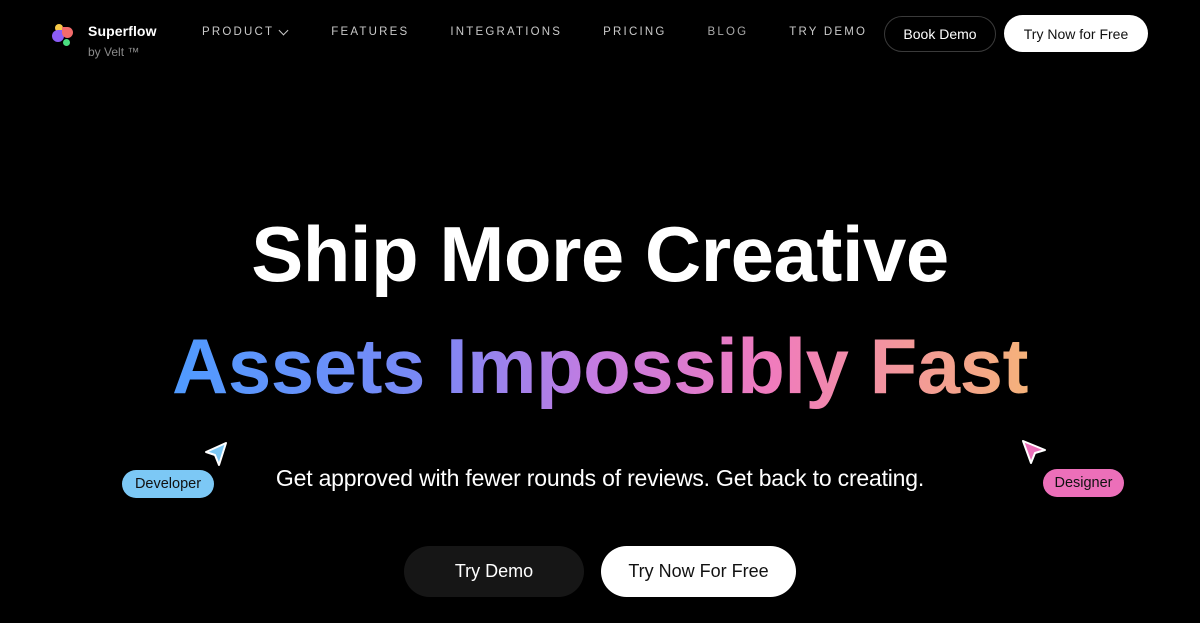 Image resolution: width=1200 pixels, height=623 pixels. What do you see at coordinates (698, 571) in the screenshot?
I see `try-now-free-cta-button: Try Now For Free` at bounding box center [698, 571].